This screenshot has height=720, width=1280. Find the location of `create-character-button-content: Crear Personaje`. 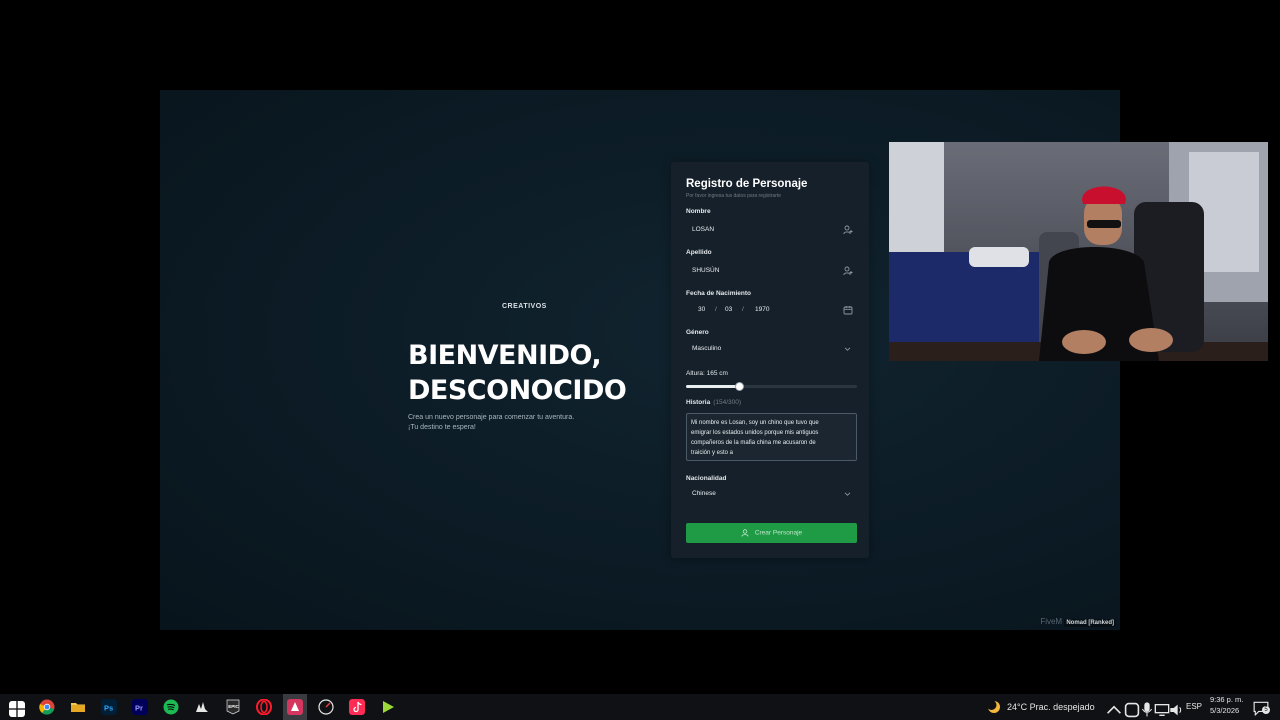

create-character-button-content: Crear Personaje is located at coordinates (771, 533).